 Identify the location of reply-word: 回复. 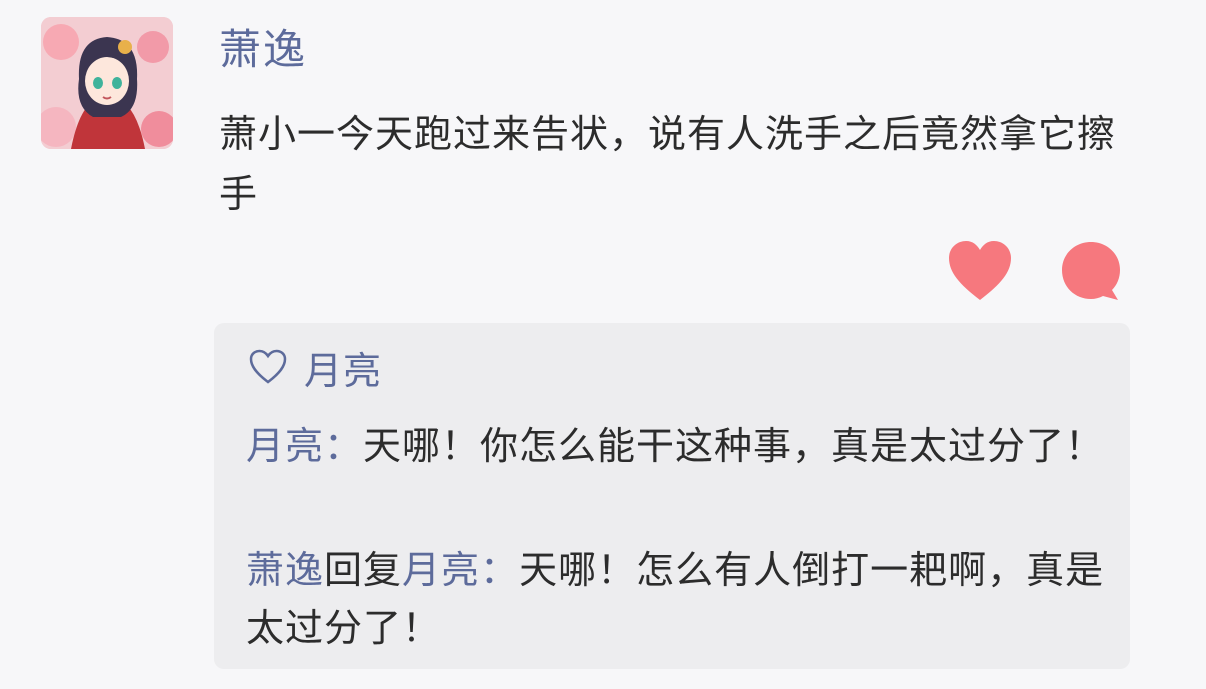
(363, 570).